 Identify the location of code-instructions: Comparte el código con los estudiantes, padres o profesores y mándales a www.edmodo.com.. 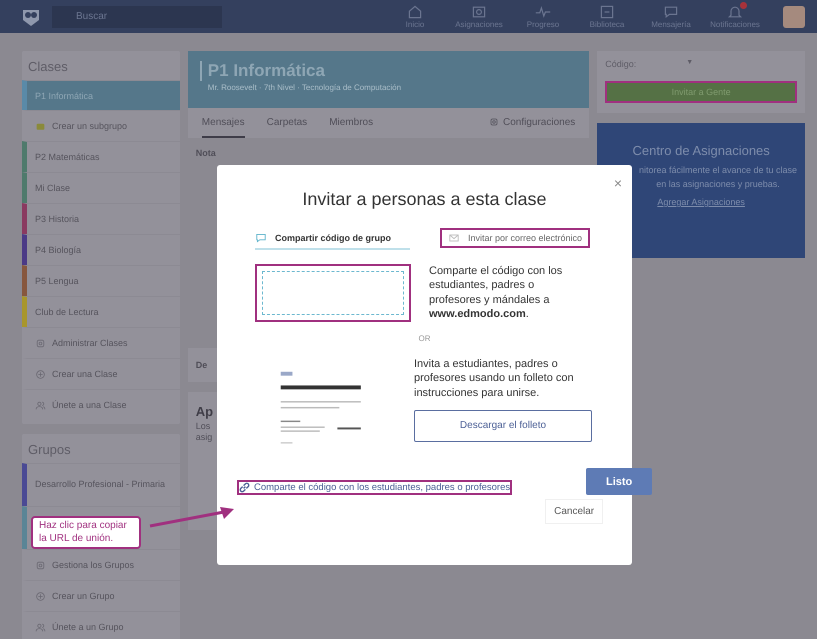
(496, 293).